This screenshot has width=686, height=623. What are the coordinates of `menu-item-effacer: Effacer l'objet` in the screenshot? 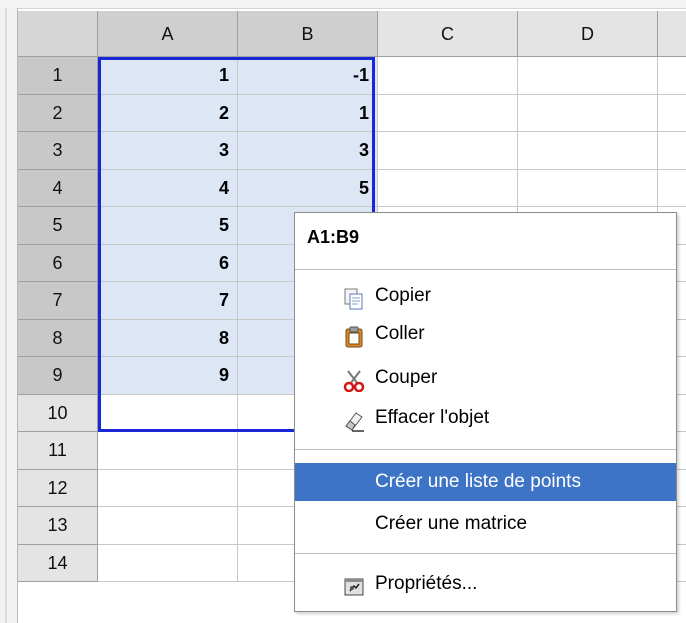 It's located at (485, 418).